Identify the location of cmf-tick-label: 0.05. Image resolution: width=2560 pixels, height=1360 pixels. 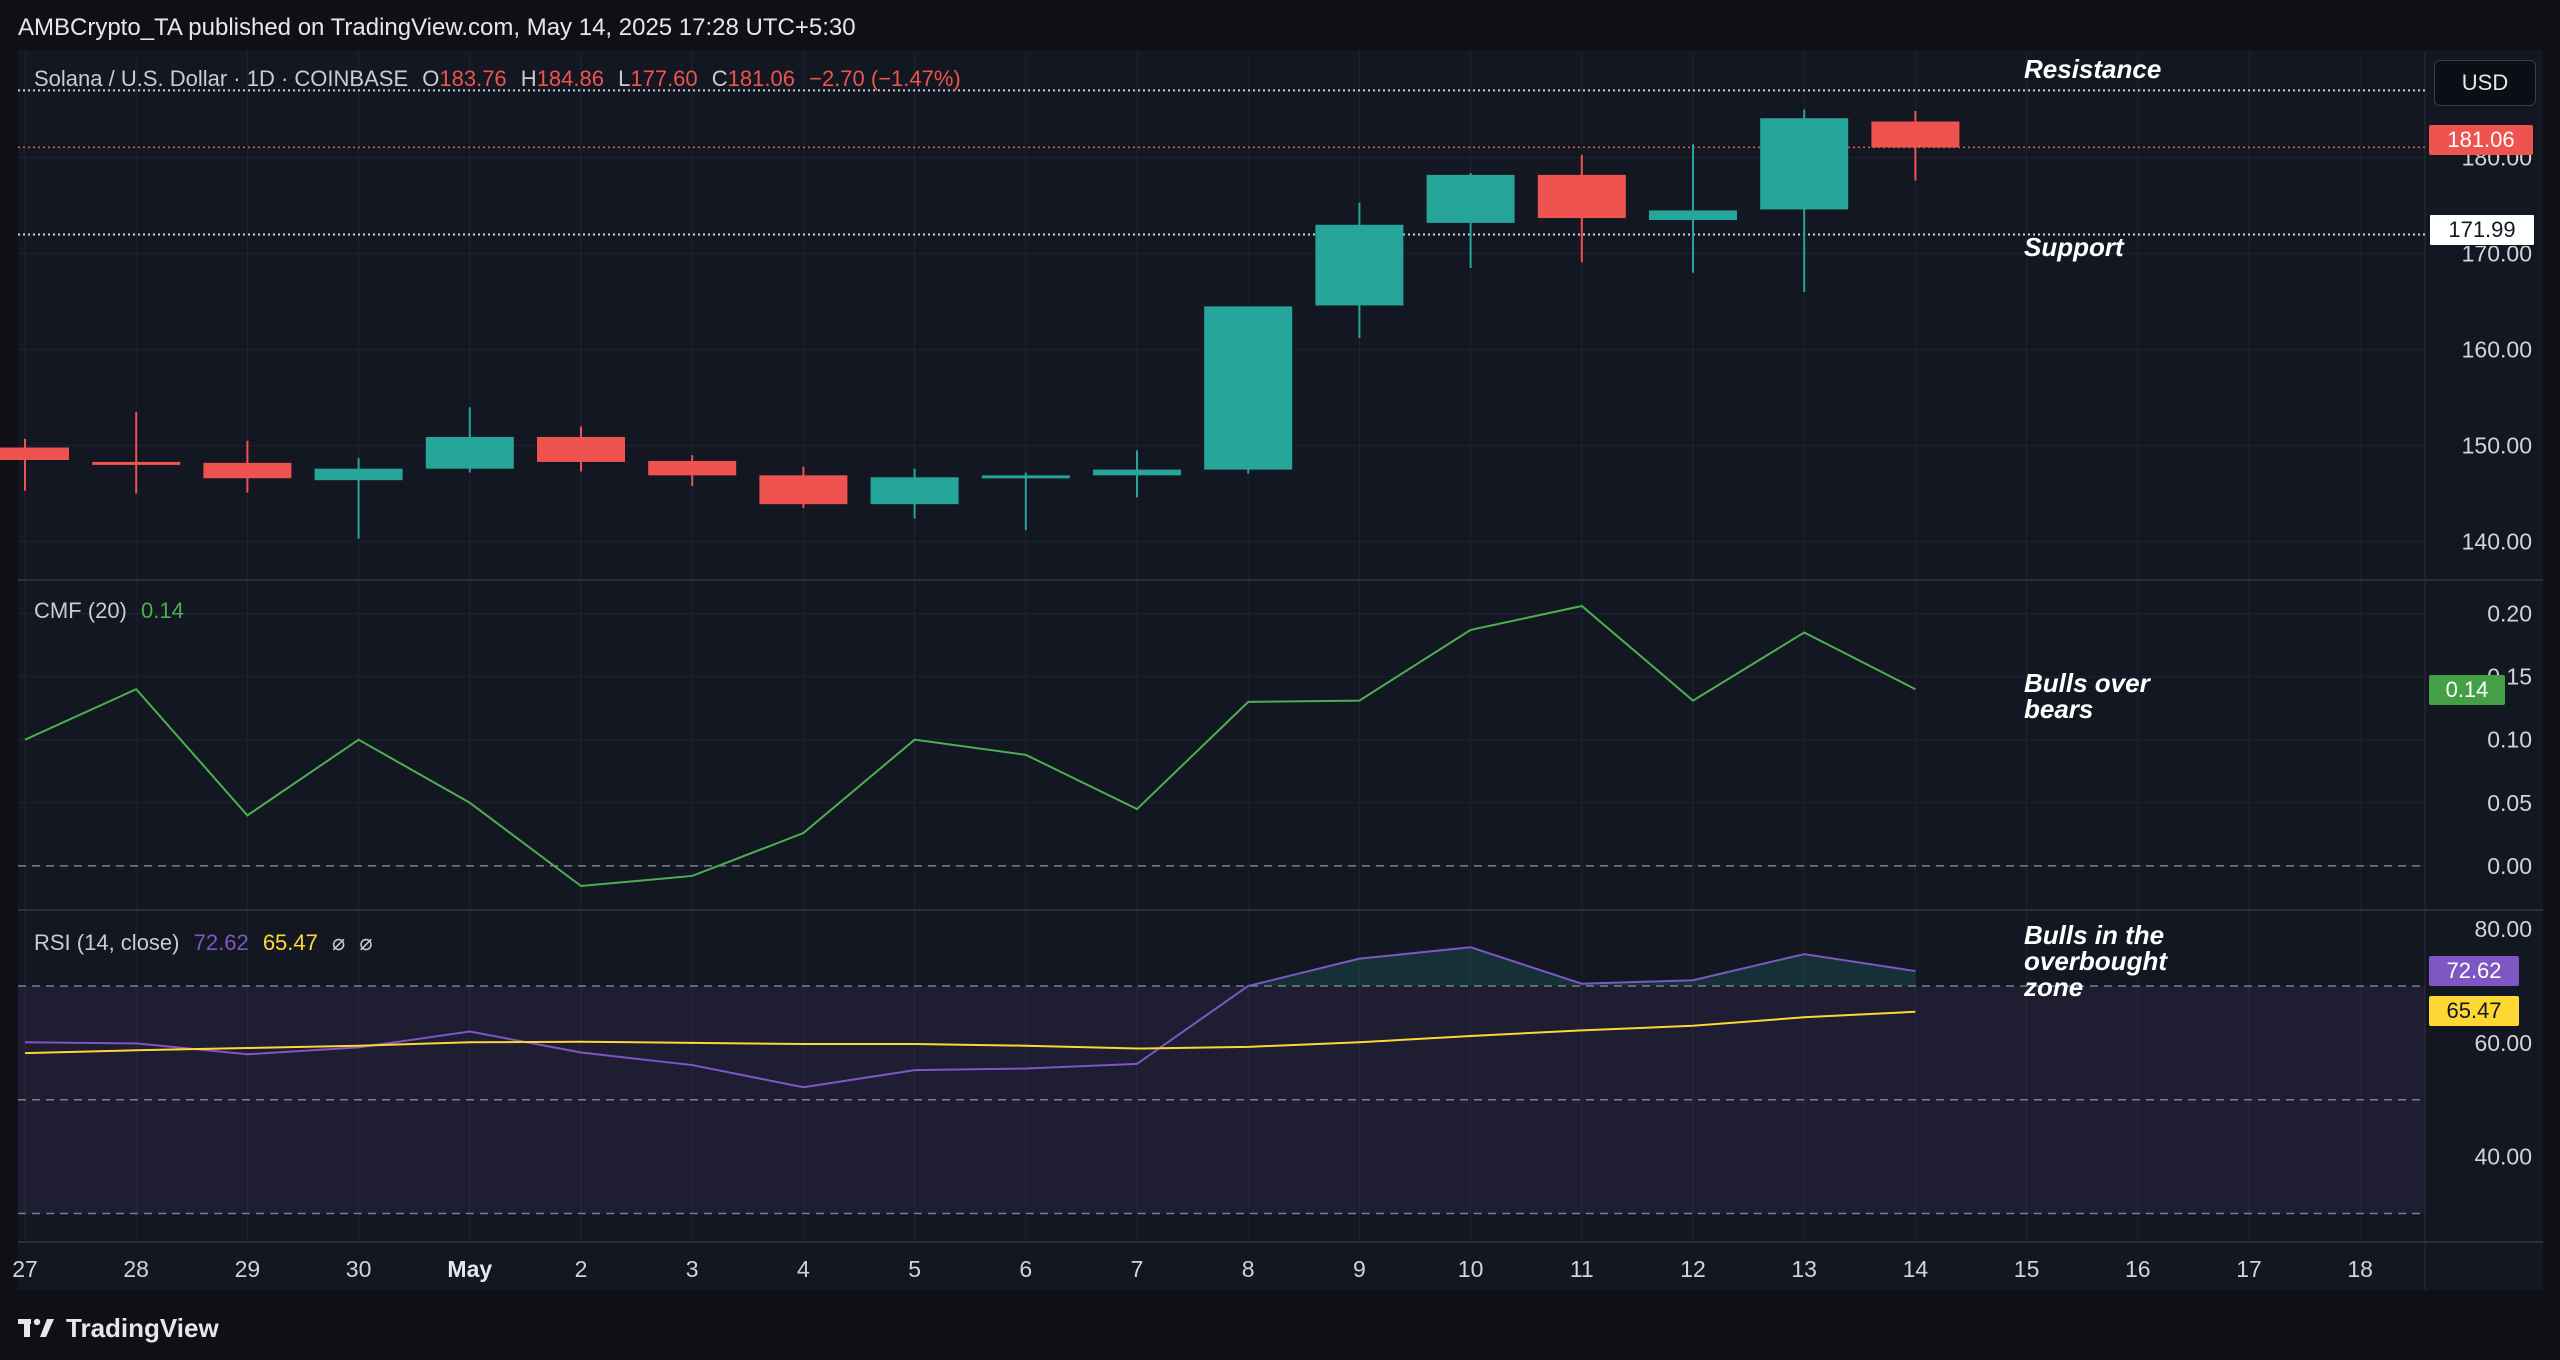
(2509, 803).